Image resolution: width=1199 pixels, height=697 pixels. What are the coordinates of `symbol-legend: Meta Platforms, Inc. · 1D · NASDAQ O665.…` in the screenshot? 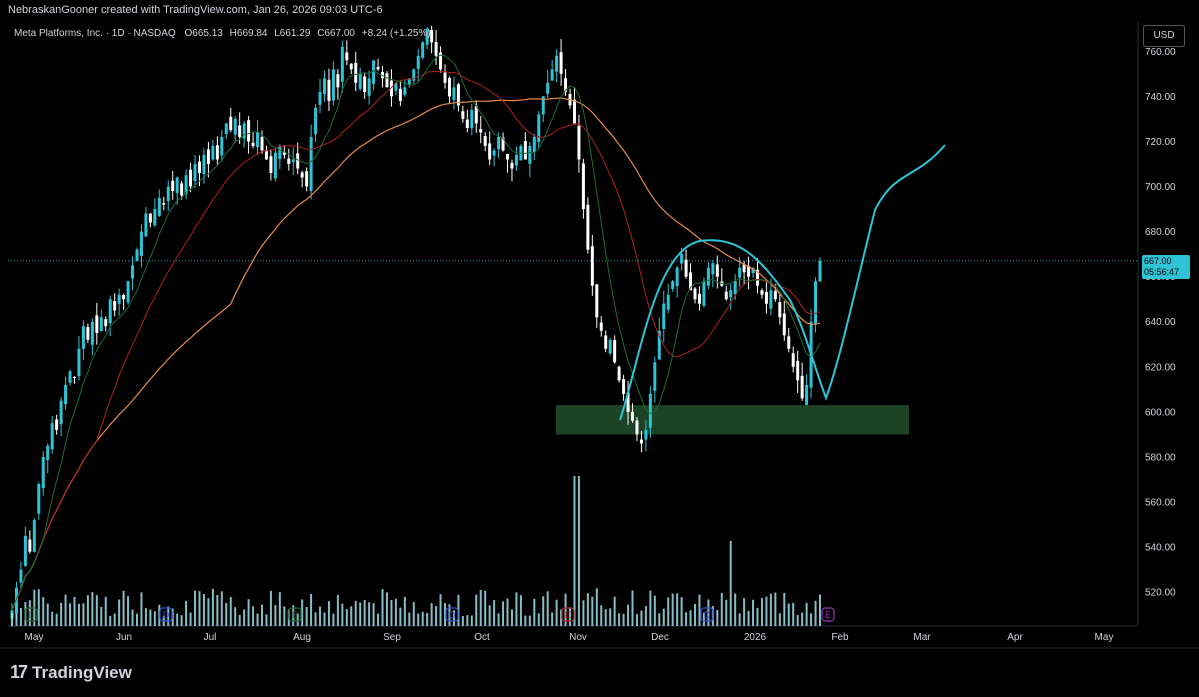 It's located at (224, 33).